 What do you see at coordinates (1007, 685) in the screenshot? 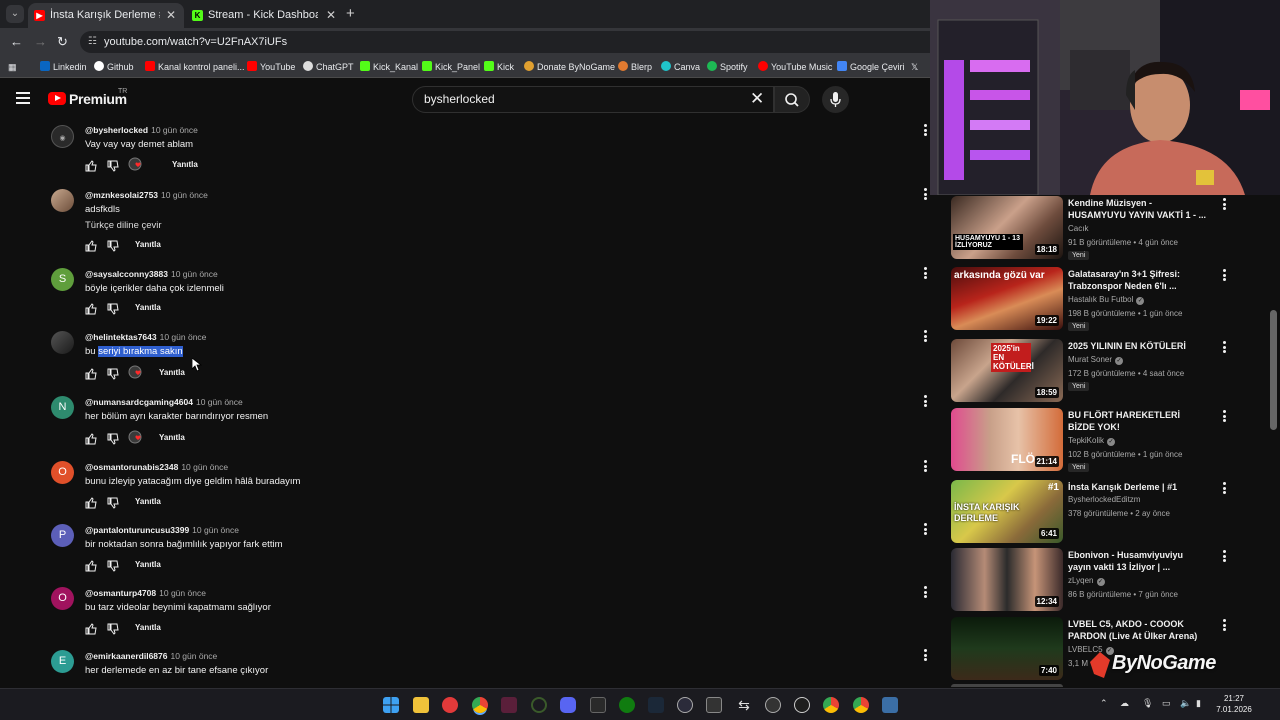
I see `next-video-thumbnail` at bounding box center [1007, 685].